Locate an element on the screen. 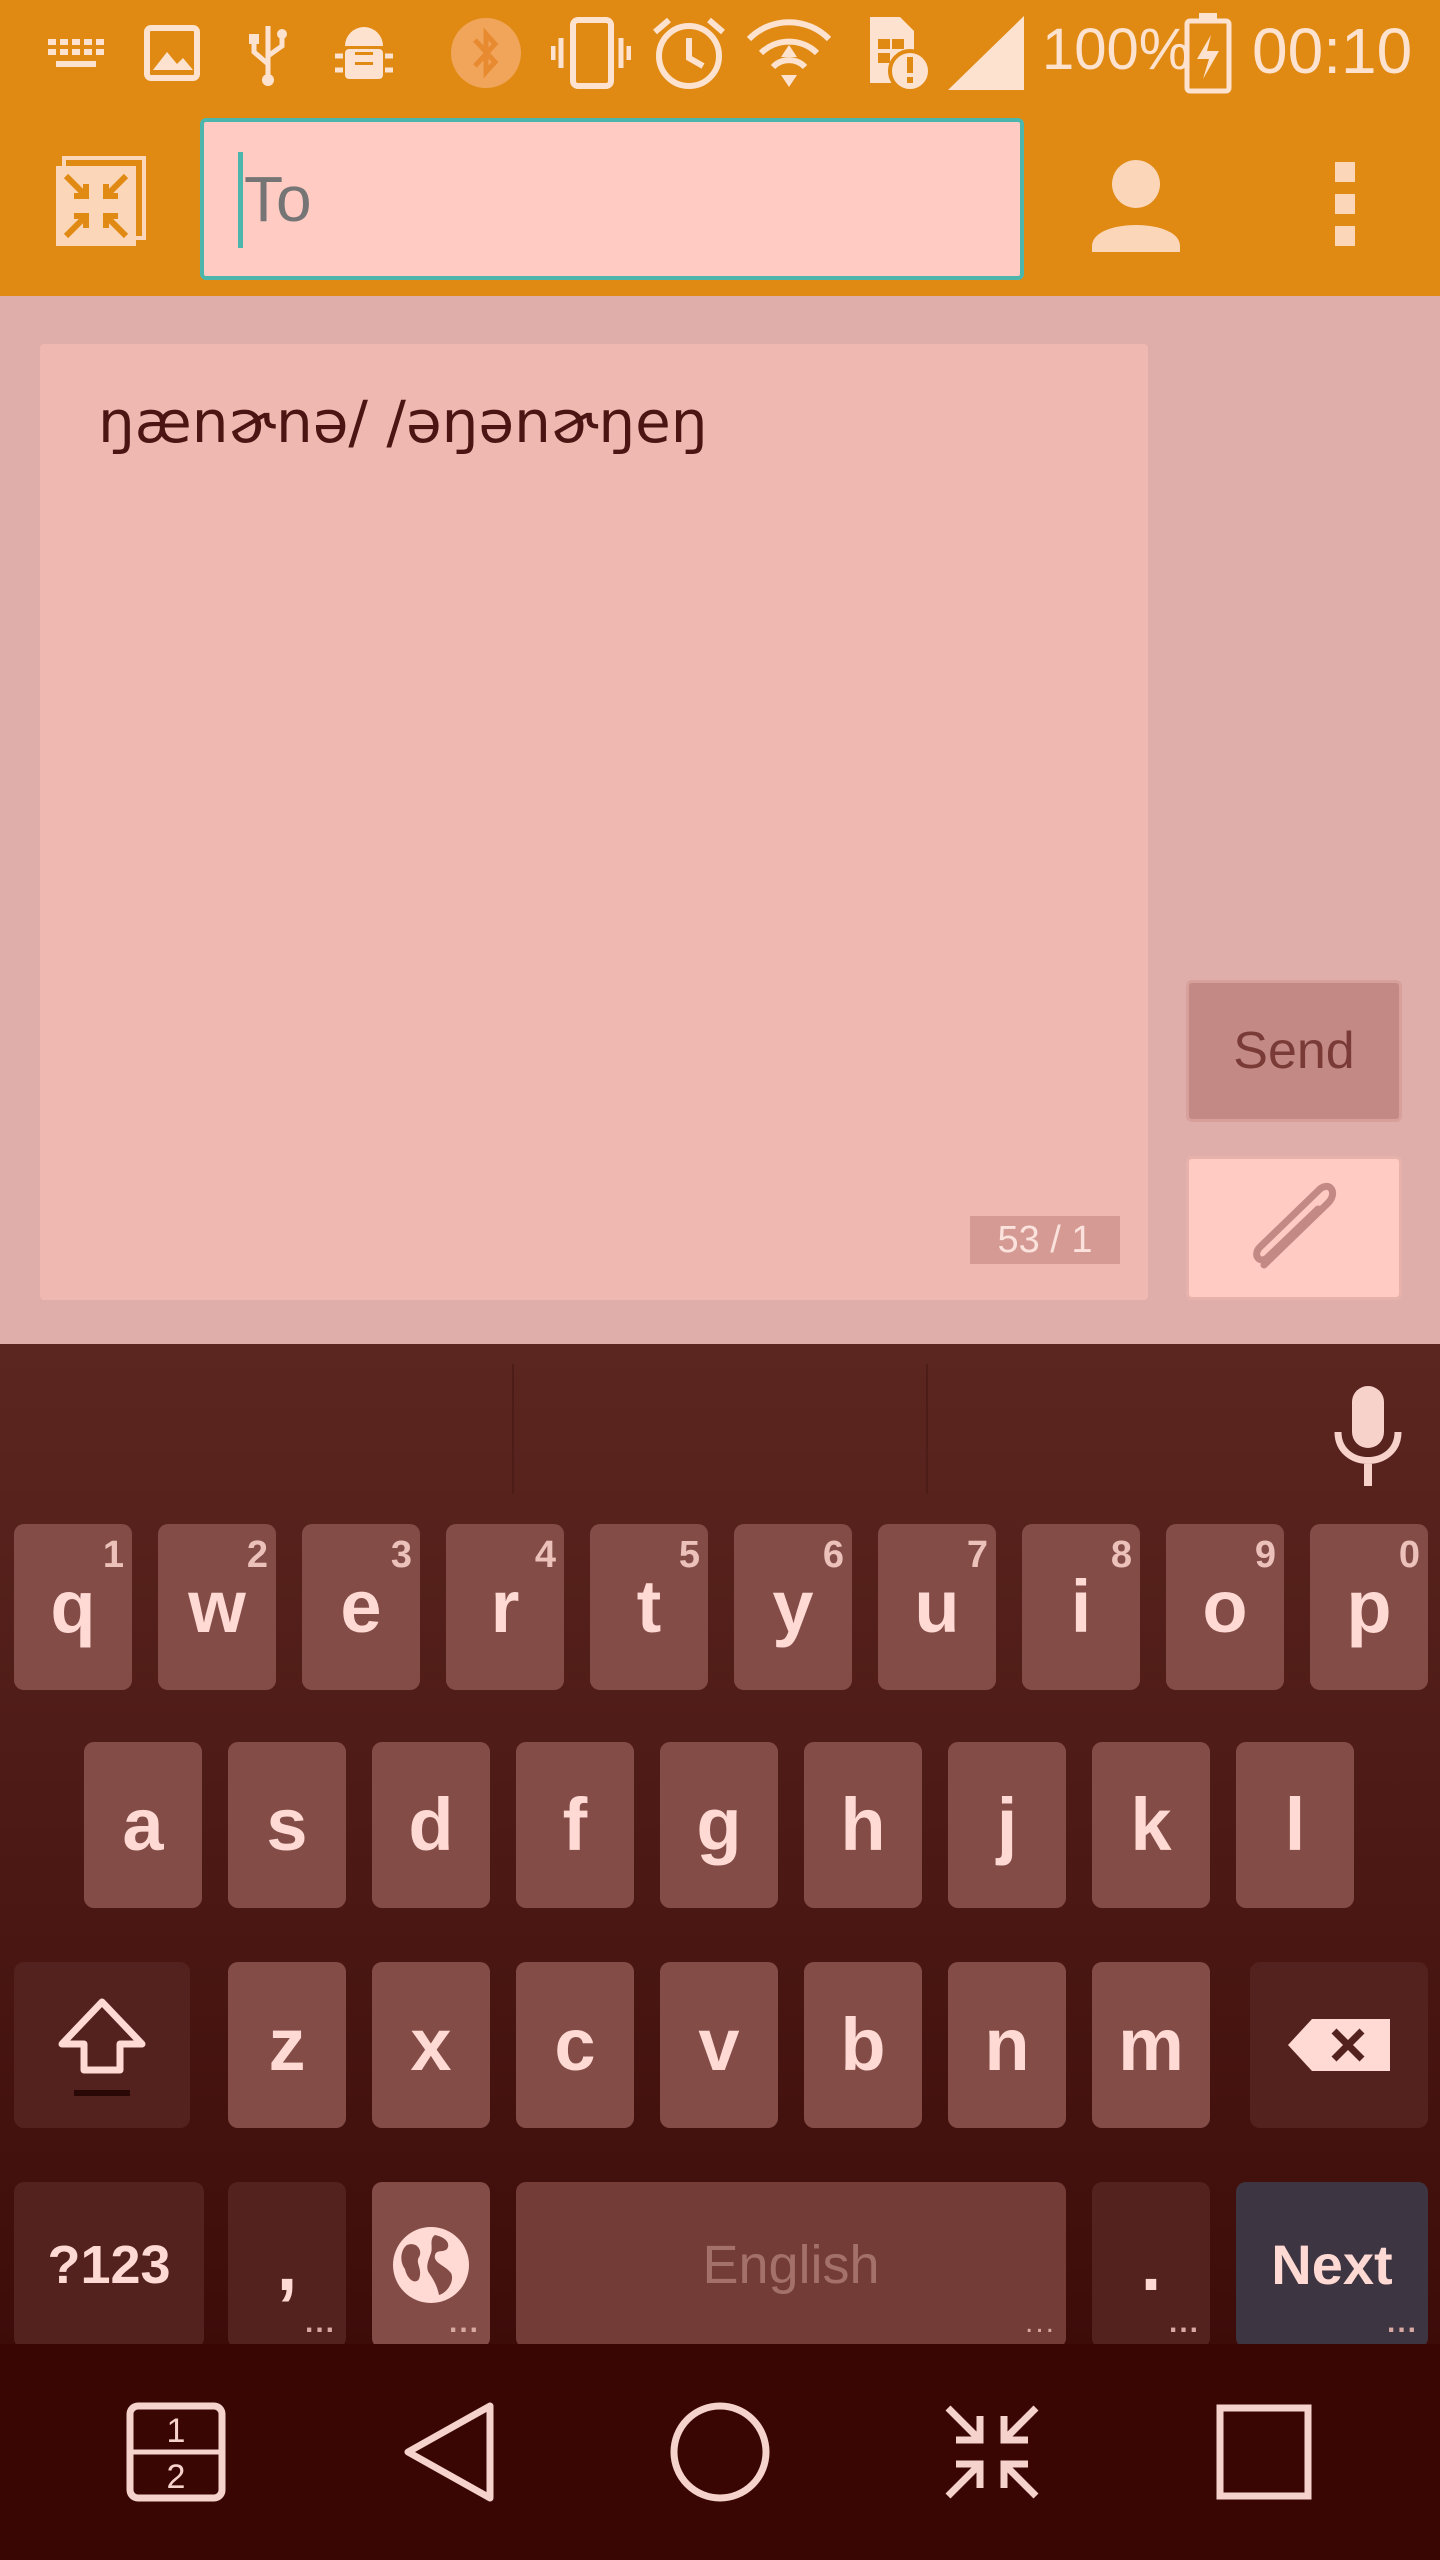  attach-button is located at coordinates (1294, 1228).